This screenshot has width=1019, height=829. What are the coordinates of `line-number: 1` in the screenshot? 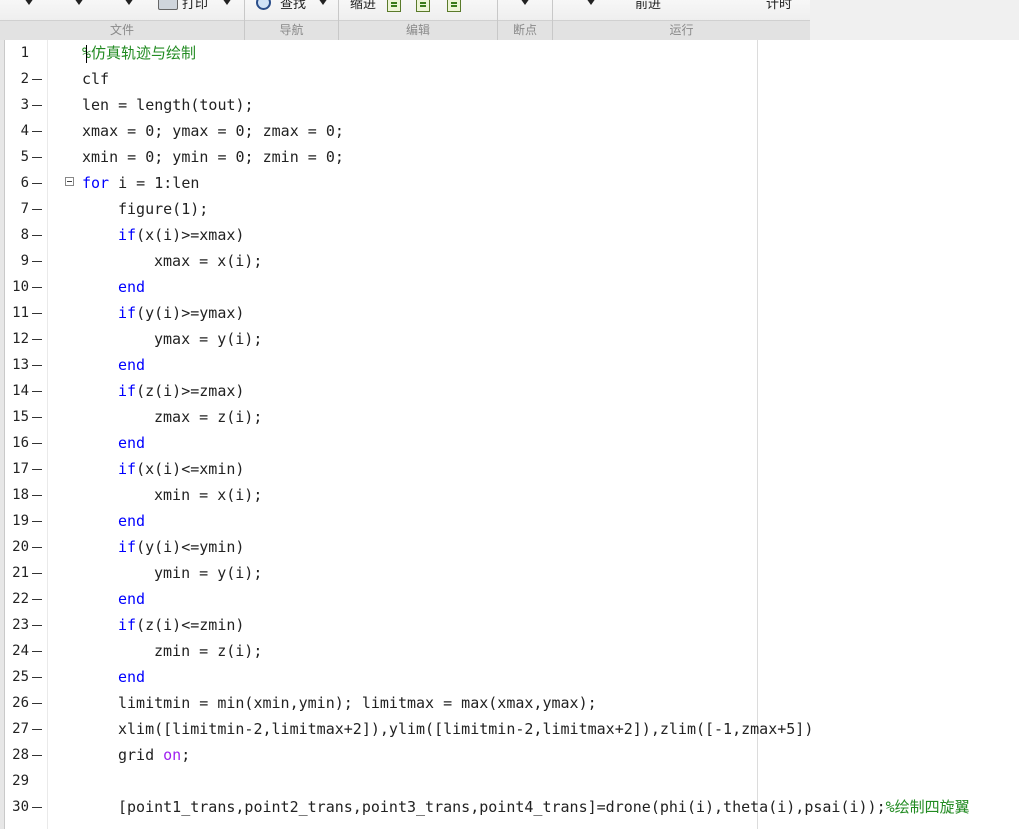 It's located at (17, 53).